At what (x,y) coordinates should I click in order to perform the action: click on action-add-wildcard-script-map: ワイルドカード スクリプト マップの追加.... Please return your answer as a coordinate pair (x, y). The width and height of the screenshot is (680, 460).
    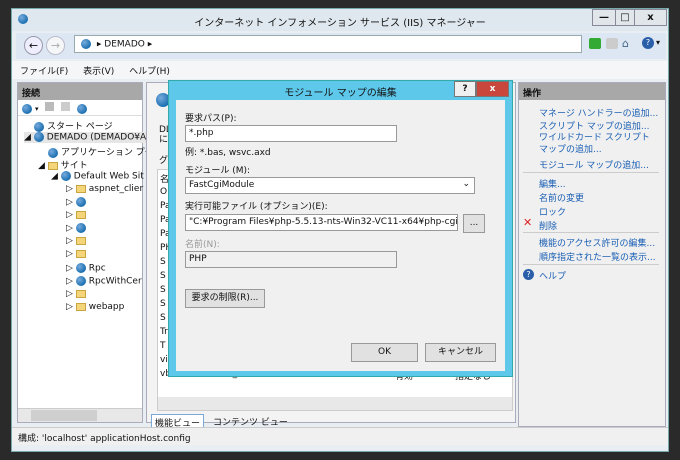
    Looking at the image, I should click on (600, 144).